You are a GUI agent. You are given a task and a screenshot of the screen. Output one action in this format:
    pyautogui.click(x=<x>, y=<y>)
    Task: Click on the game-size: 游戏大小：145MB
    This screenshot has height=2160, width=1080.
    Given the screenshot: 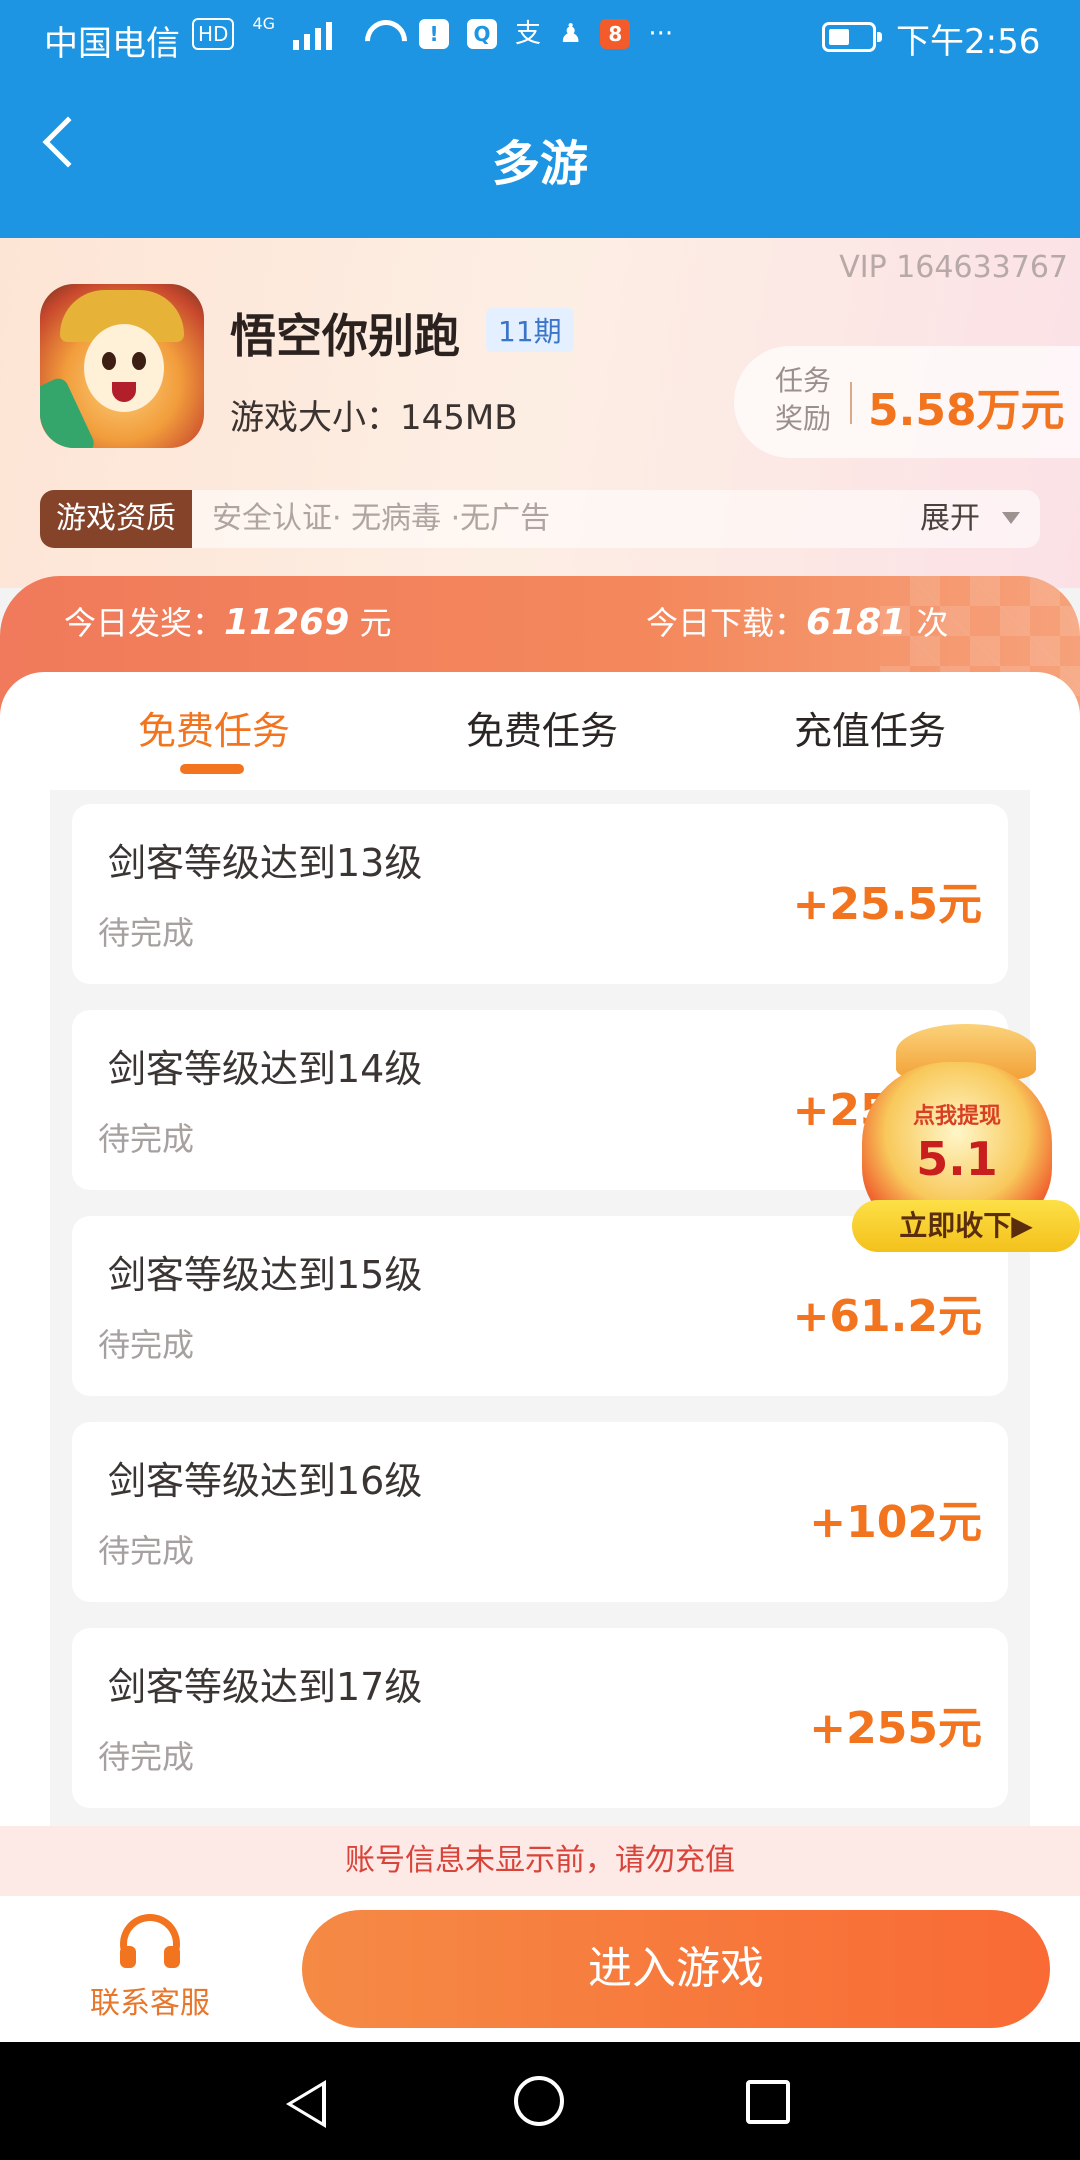 What is the action you would take?
    pyautogui.click(x=374, y=418)
    